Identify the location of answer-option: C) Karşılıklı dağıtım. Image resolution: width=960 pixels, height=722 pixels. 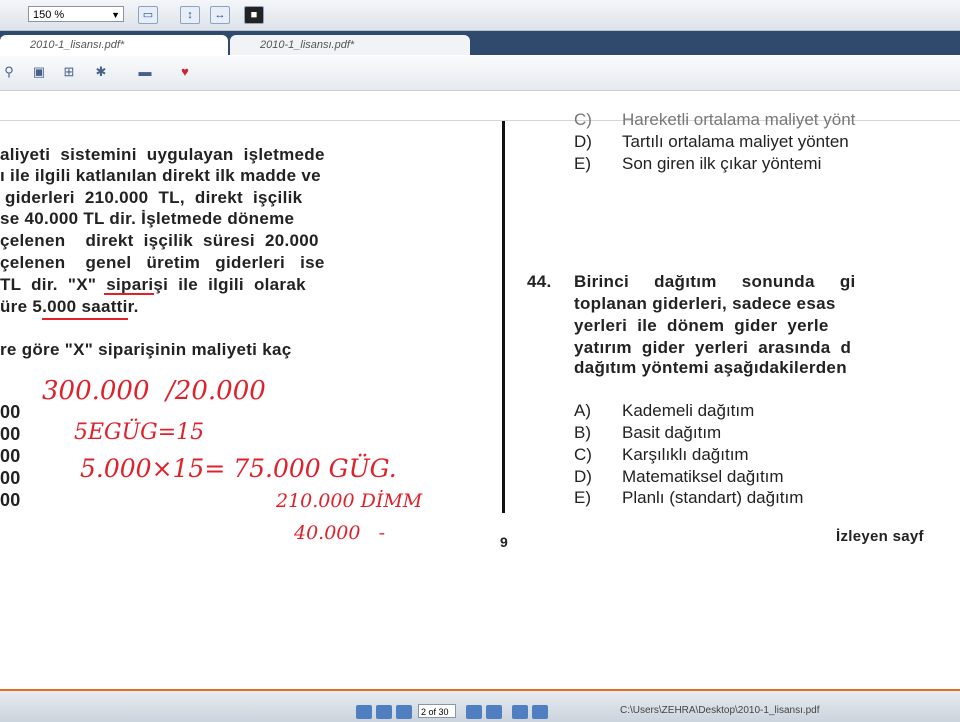
(661, 454).